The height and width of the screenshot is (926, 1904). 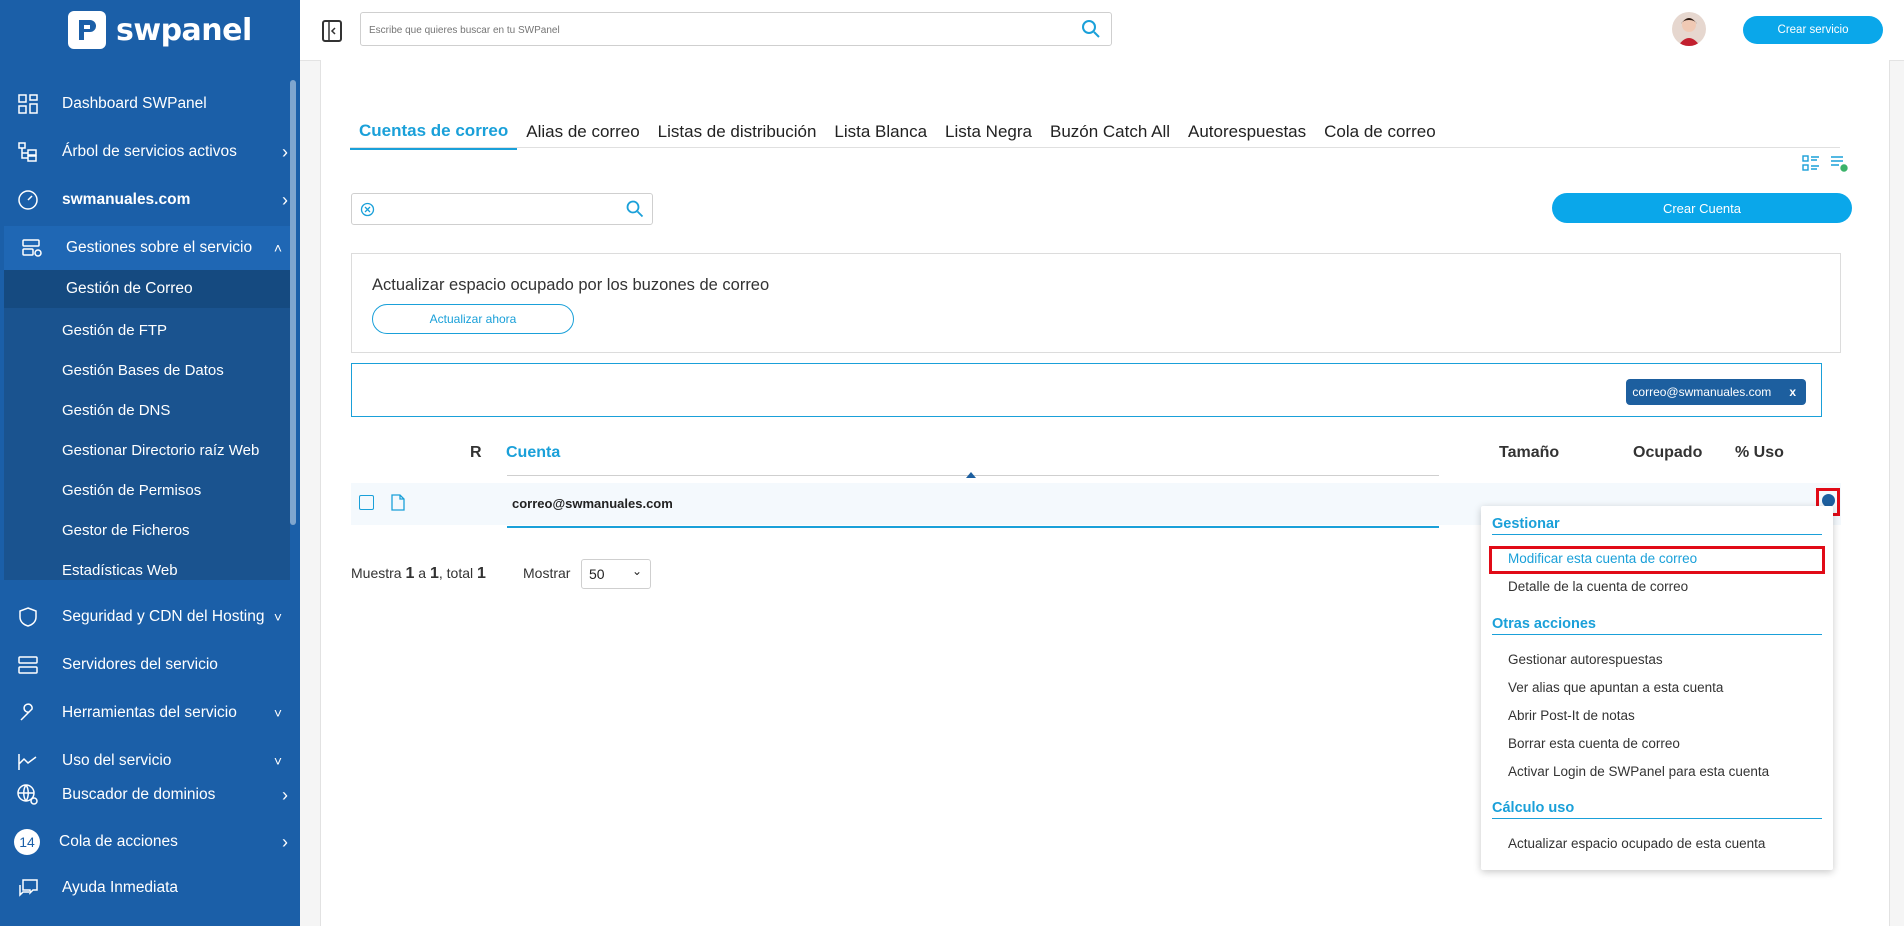 I want to click on sidebar-item-tree: Árbol de servicios activos ›, so click(x=150, y=152).